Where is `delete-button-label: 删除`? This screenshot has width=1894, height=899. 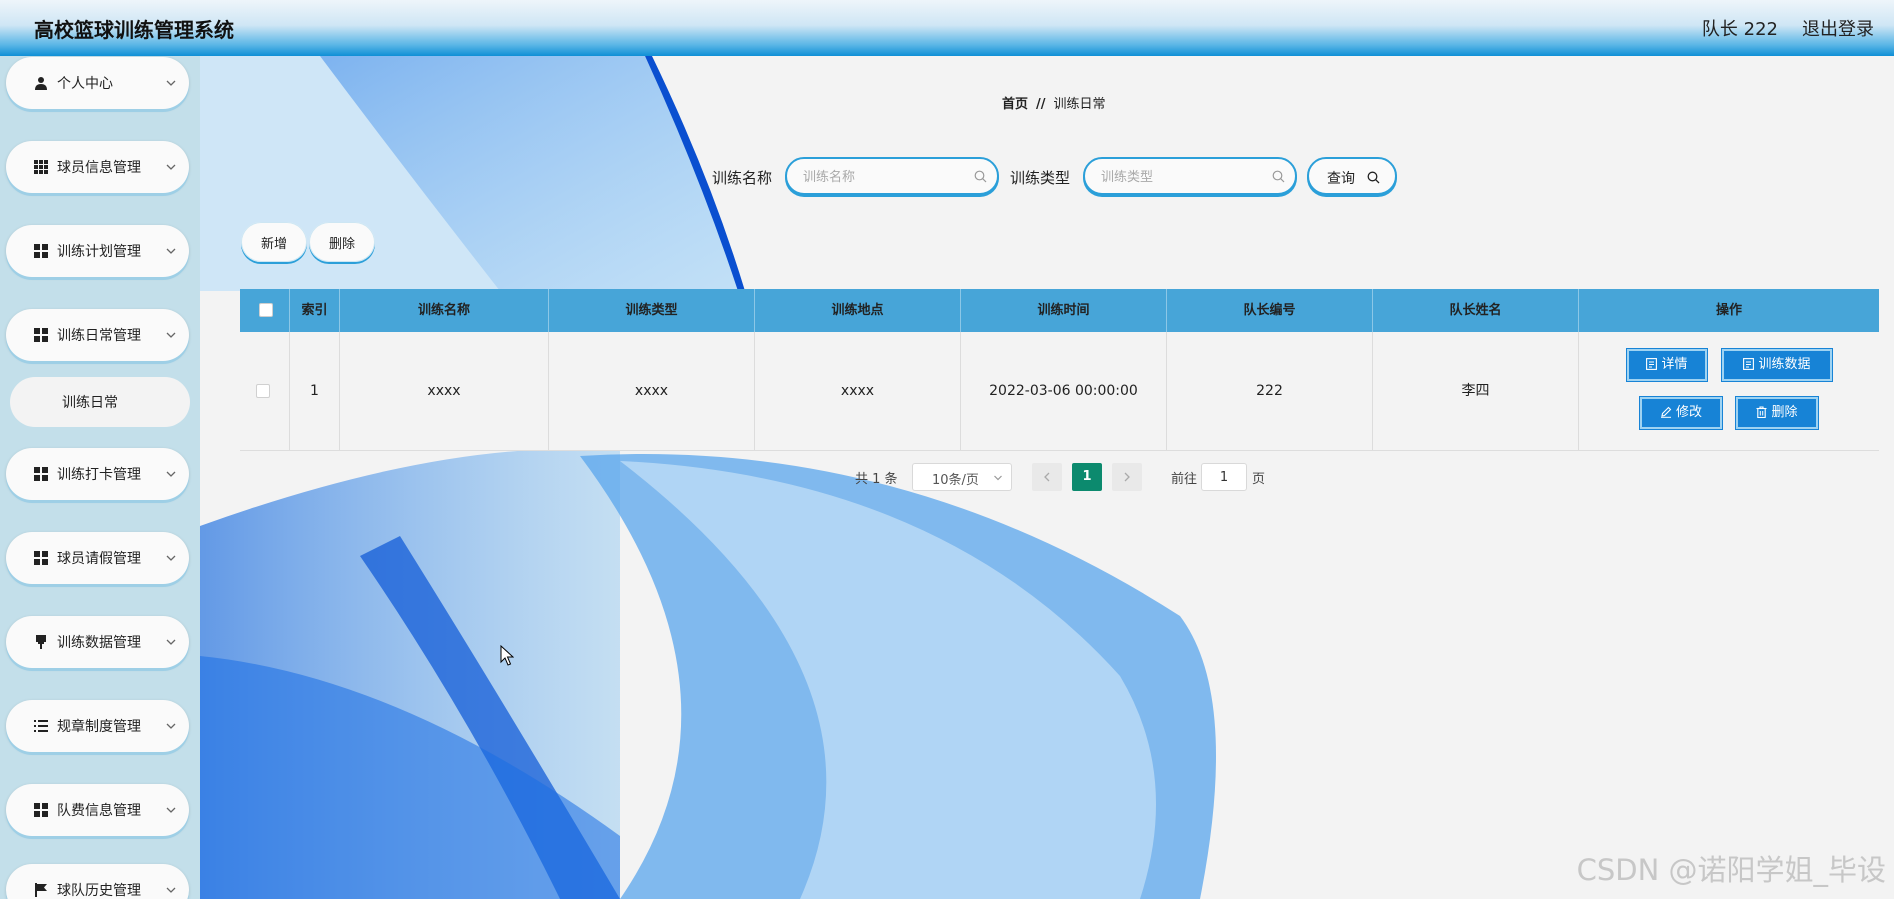
delete-button-label: 删除 is located at coordinates (341, 244).